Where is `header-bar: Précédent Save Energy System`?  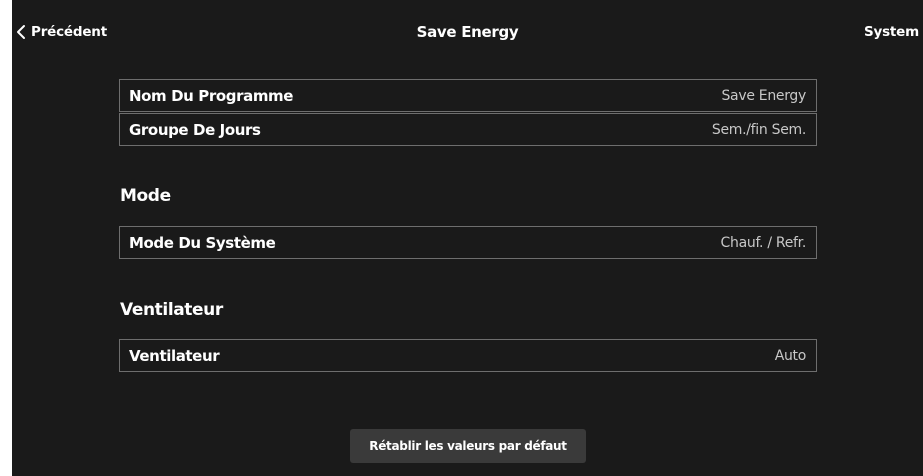 header-bar: Précédent Save Energy System is located at coordinates (467, 31).